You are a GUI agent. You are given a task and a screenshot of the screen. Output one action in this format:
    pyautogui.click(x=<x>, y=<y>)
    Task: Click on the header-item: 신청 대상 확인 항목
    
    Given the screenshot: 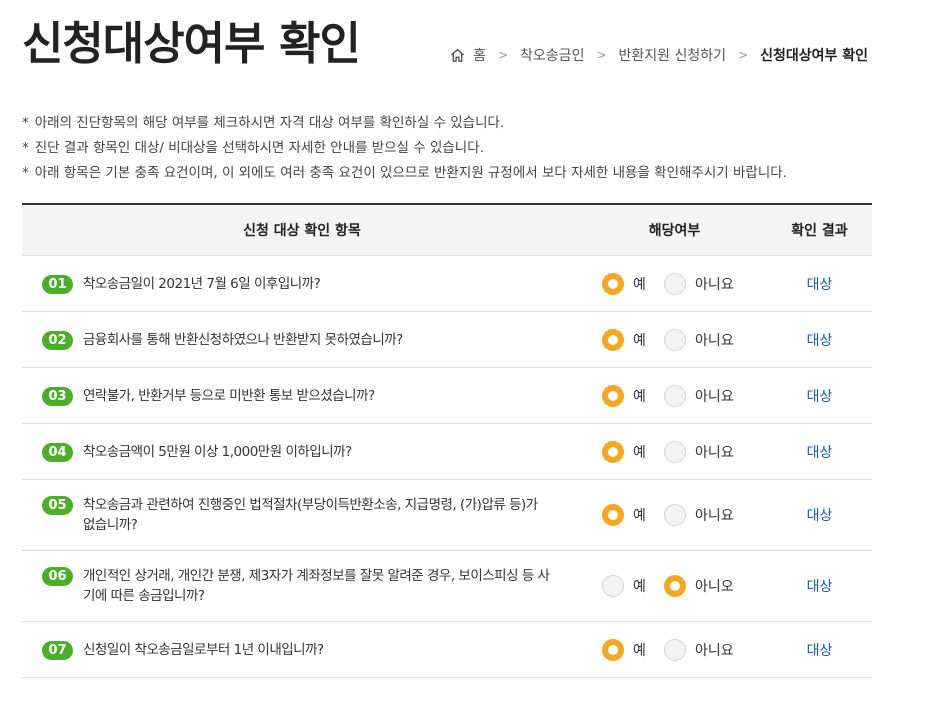 What is the action you would take?
    pyautogui.click(x=302, y=231)
    